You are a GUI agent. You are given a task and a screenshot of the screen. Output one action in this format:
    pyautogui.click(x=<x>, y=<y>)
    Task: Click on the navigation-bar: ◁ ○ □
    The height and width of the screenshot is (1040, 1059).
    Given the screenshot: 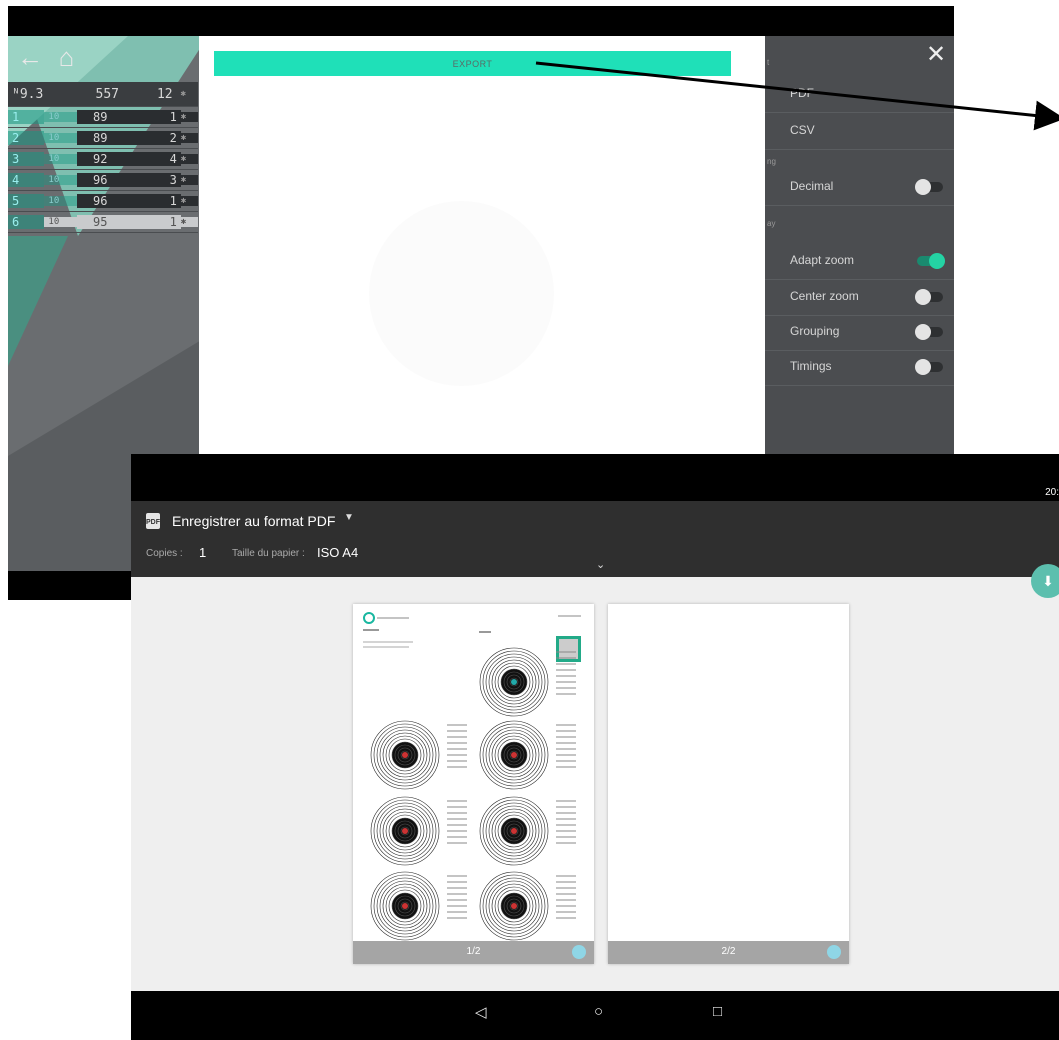 What is the action you would take?
    pyautogui.click(x=595, y=1015)
    